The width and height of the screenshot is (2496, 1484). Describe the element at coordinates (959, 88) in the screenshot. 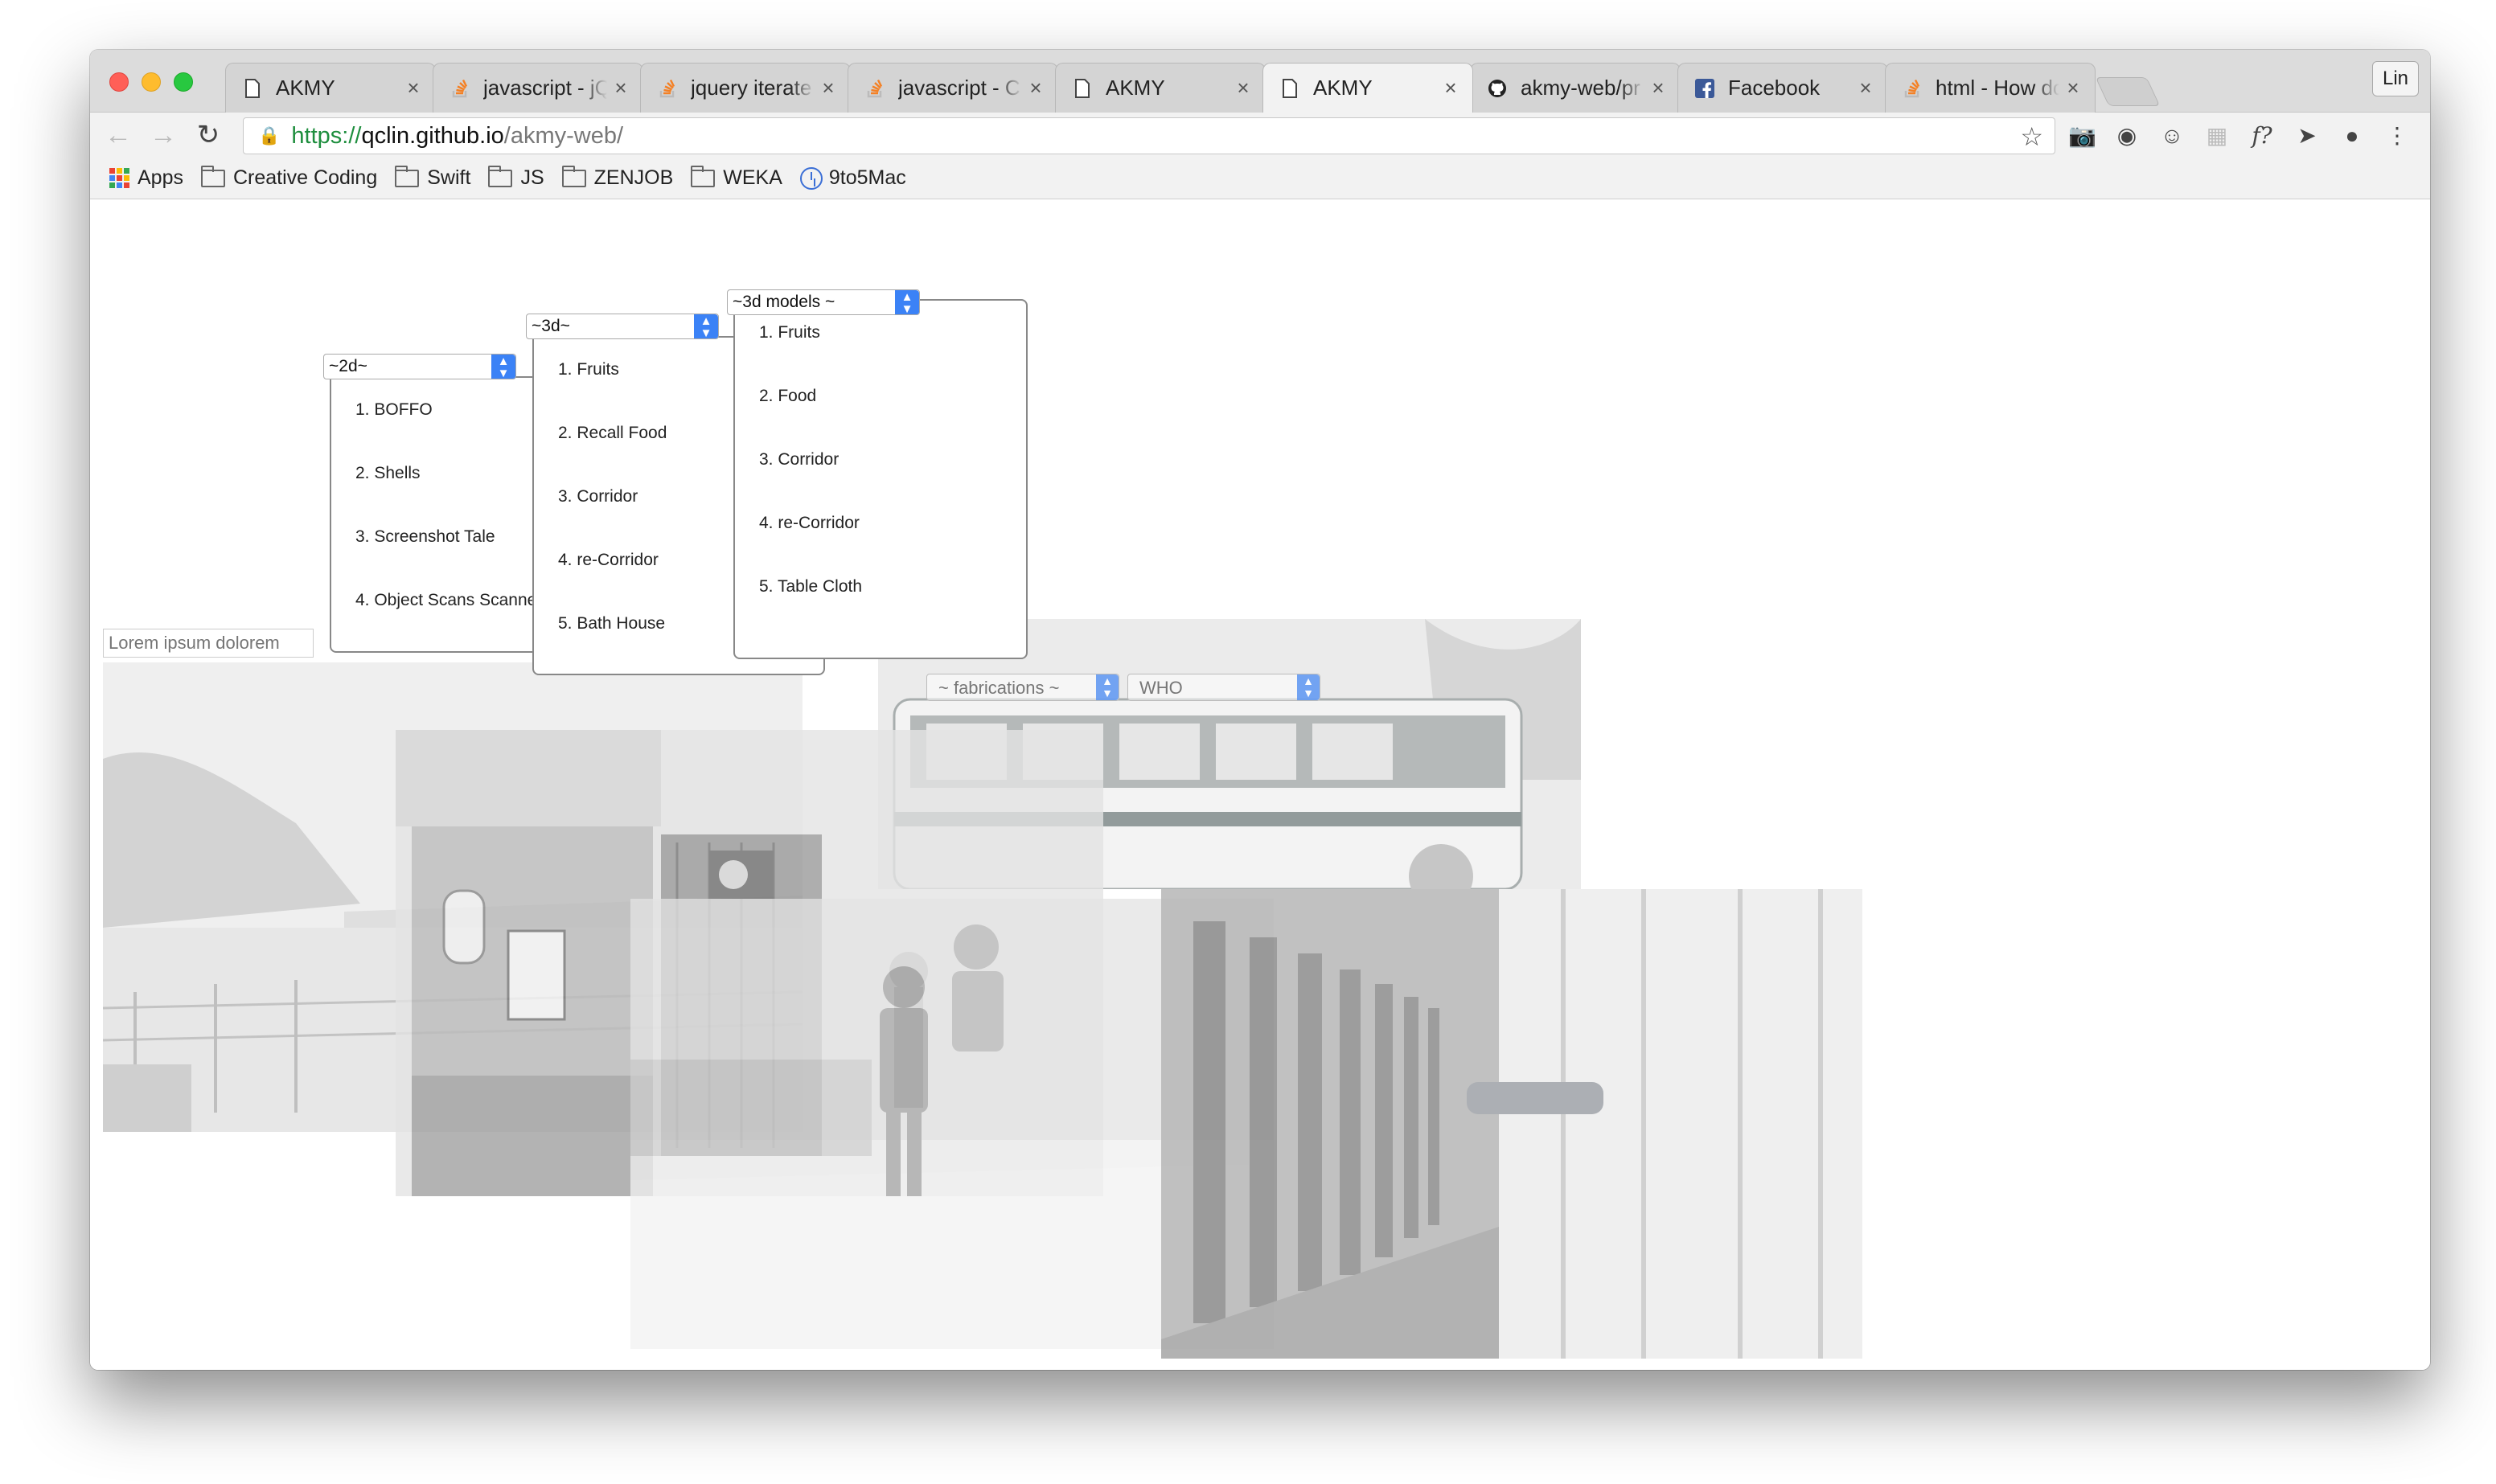

I see `tab-title: javascript - C` at that location.